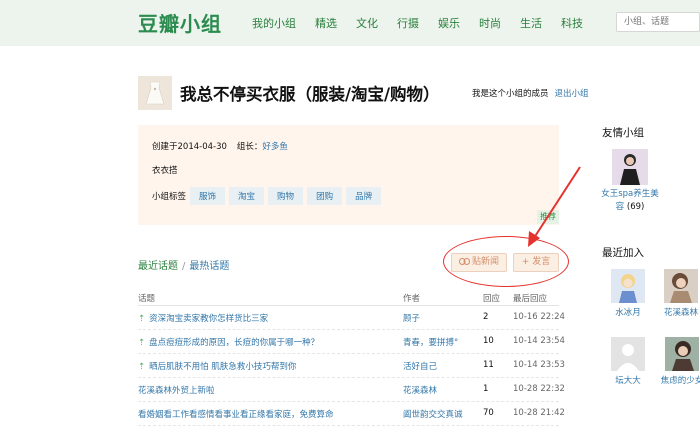 The height and width of the screenshot is (429, 700). Describe the element at coordinates (539, 413) in the screenshot. I see `topic-last-reply-time: 10-28 21:42` at that location.